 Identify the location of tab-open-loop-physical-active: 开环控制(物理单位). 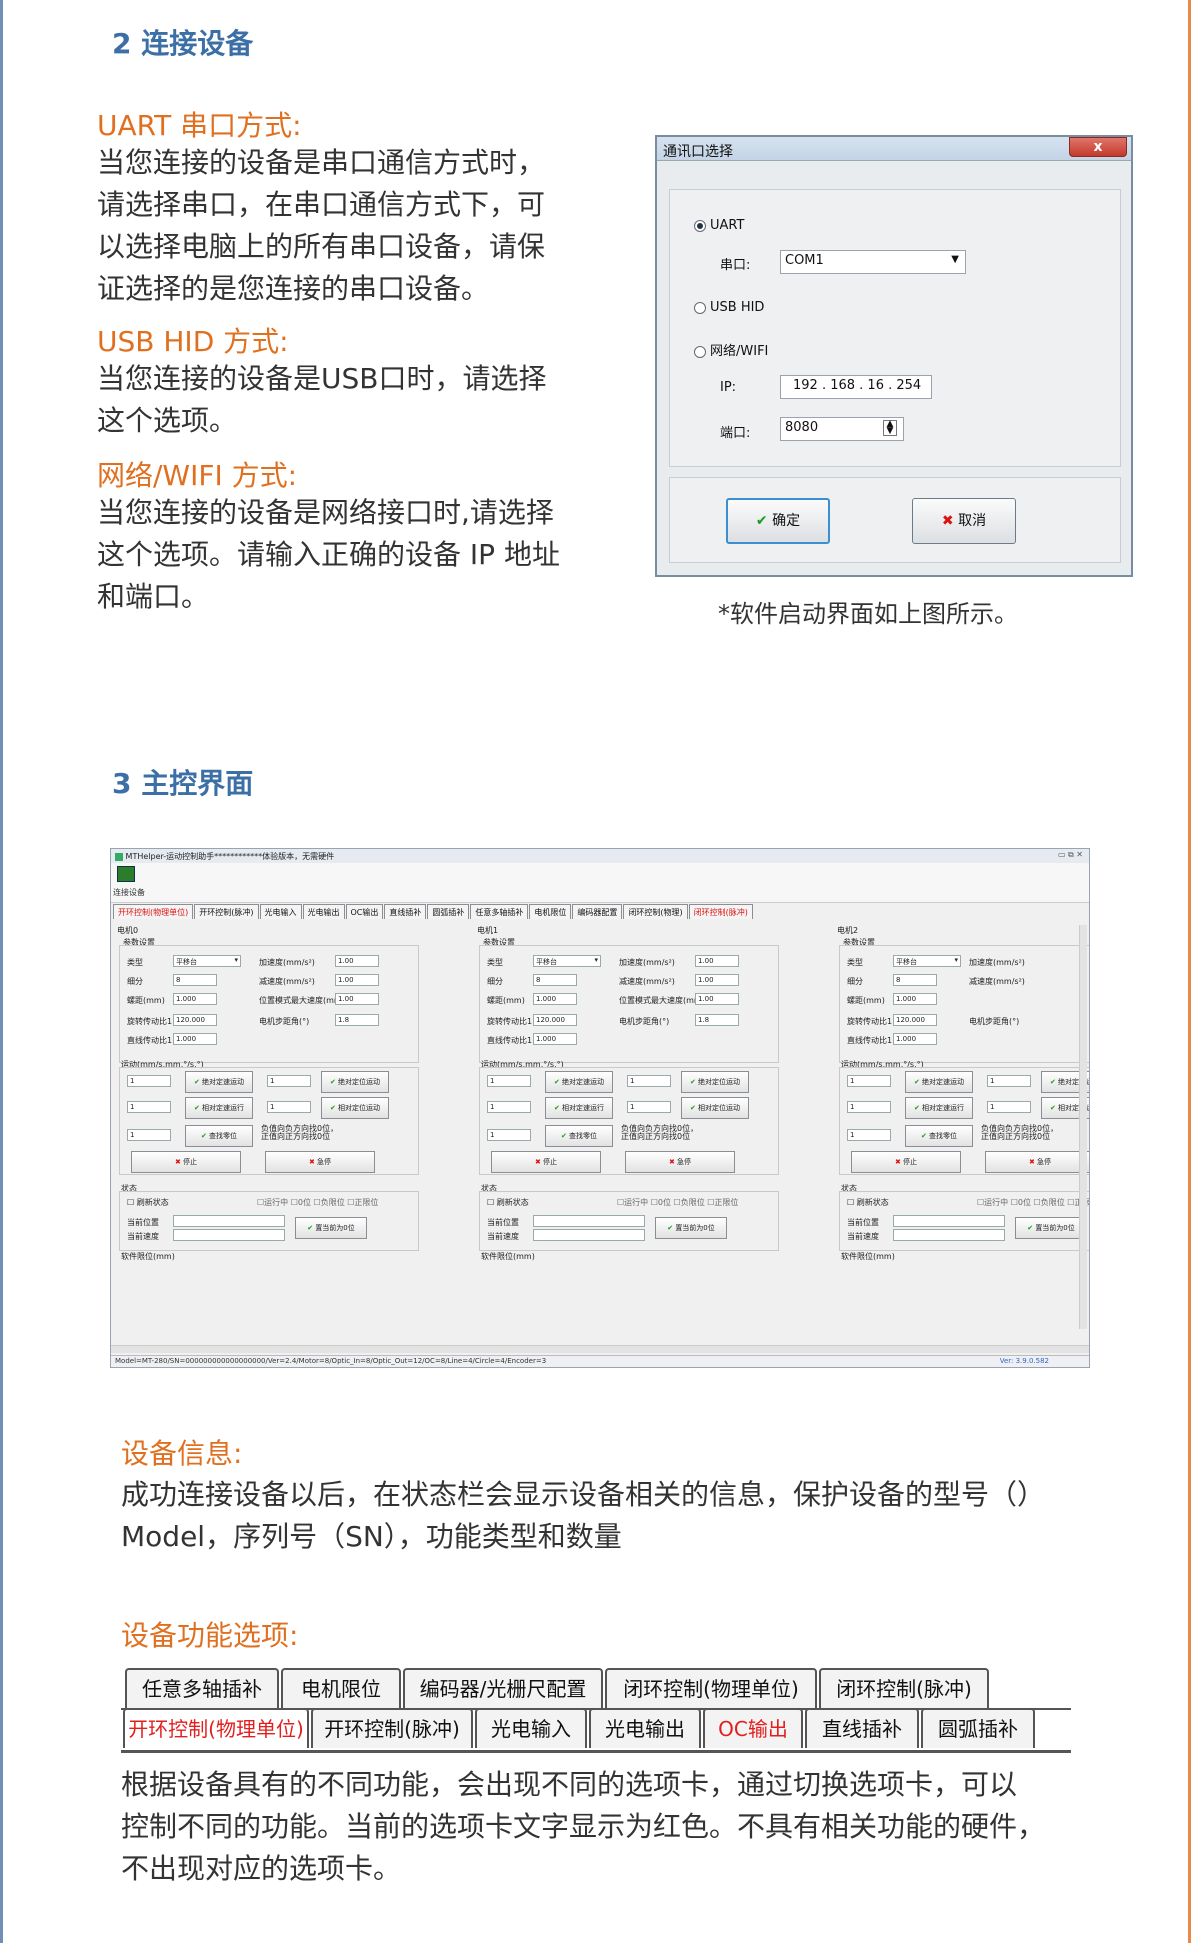
(216, 1728).